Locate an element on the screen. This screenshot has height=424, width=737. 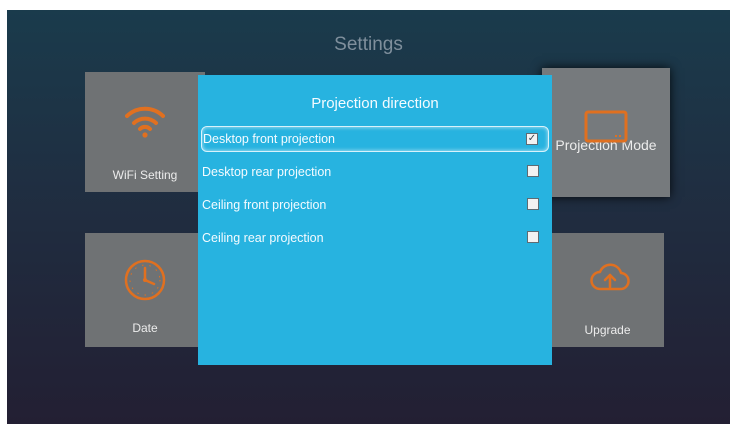
checkbox-checked-icon: ✓ is located at coordinates (532, 139).